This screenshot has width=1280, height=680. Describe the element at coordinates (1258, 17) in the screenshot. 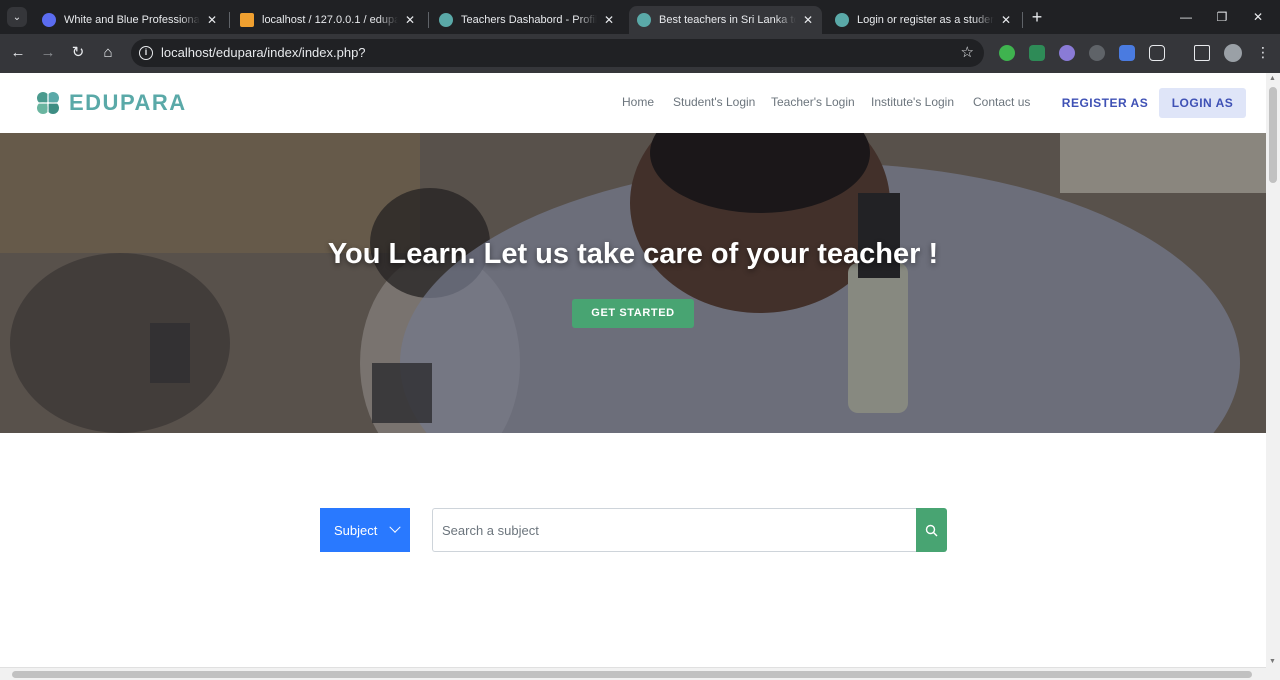

I see `close-window-icon: ✕` at that location.